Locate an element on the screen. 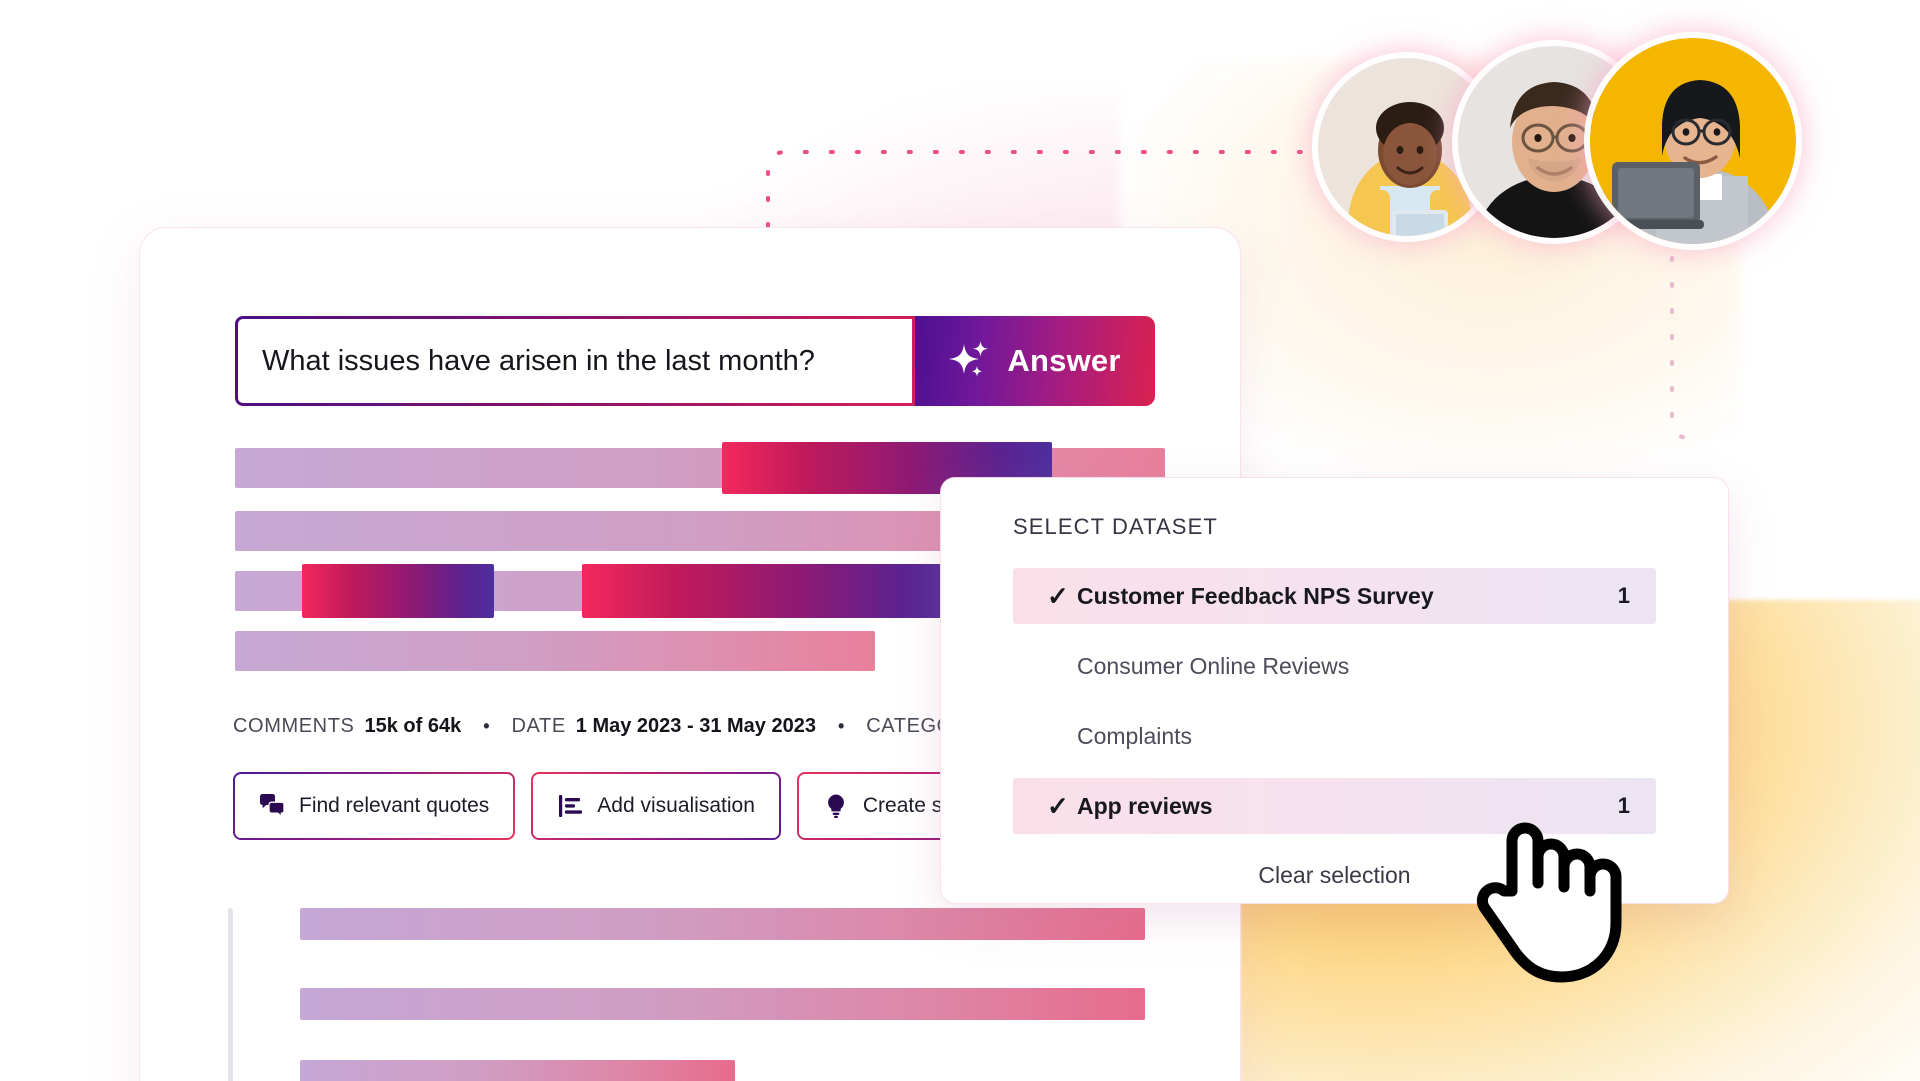 Image resolution: width=1920 pixels, height=1081 pixels. dataset-name: Customer Feedback NPS Survey is located at coordinates (1255, 595).